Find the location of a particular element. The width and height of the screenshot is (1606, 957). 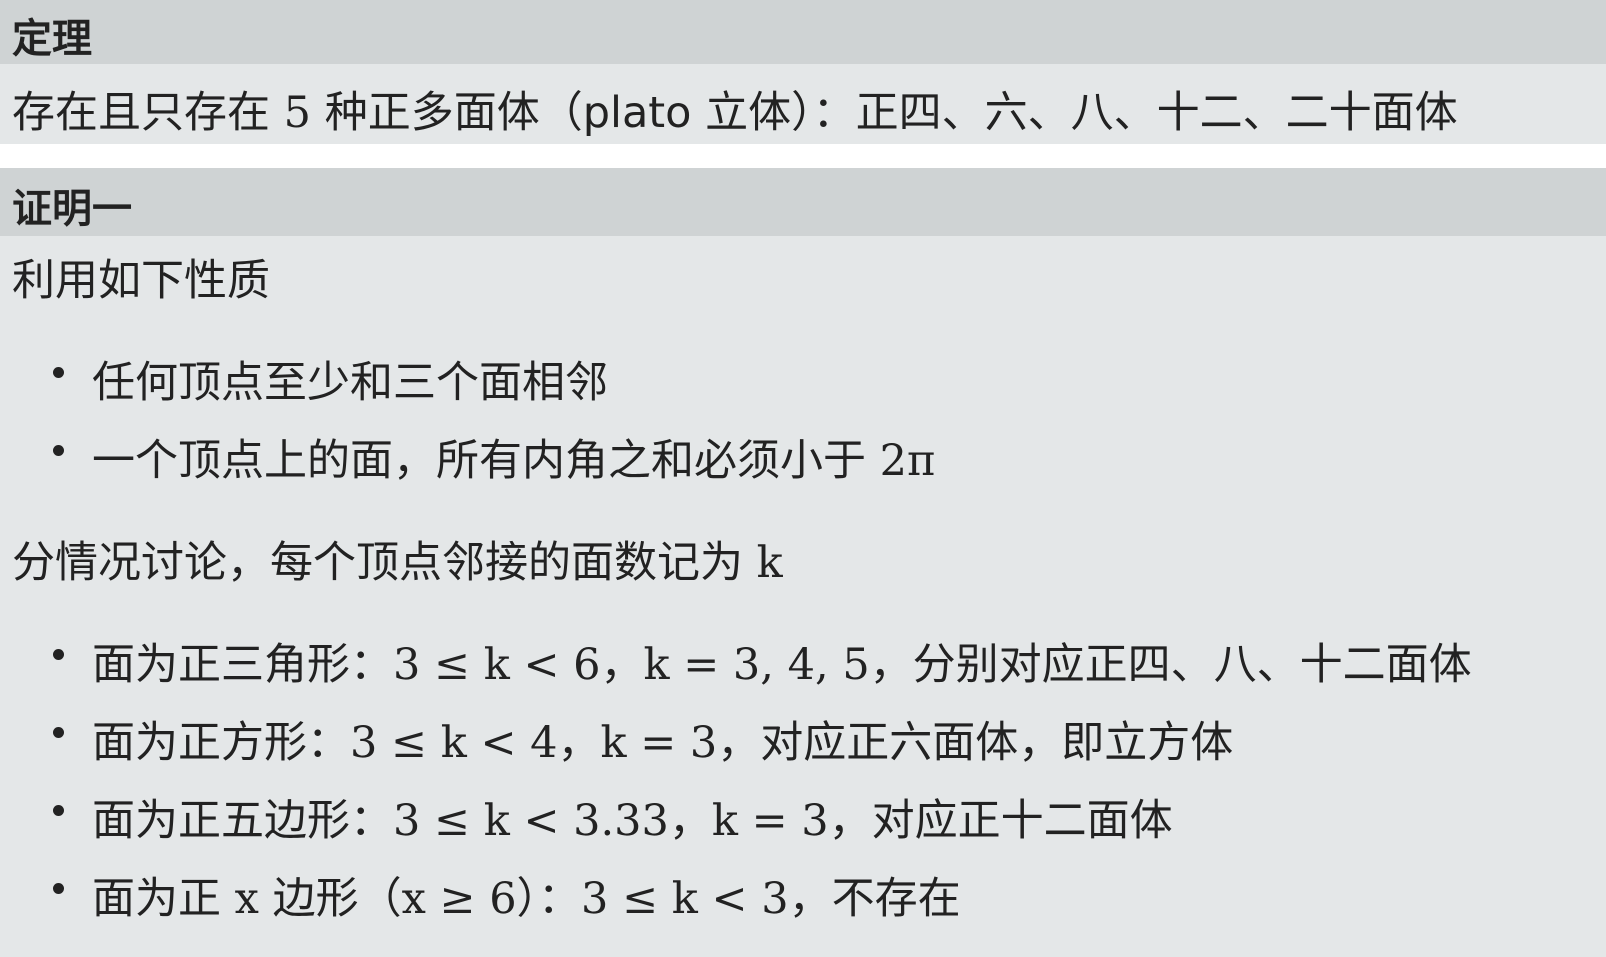

theorem-text-suffix: 立体）：正四、六、八、十二、二十面体 is located at coordinates (1074, 113).